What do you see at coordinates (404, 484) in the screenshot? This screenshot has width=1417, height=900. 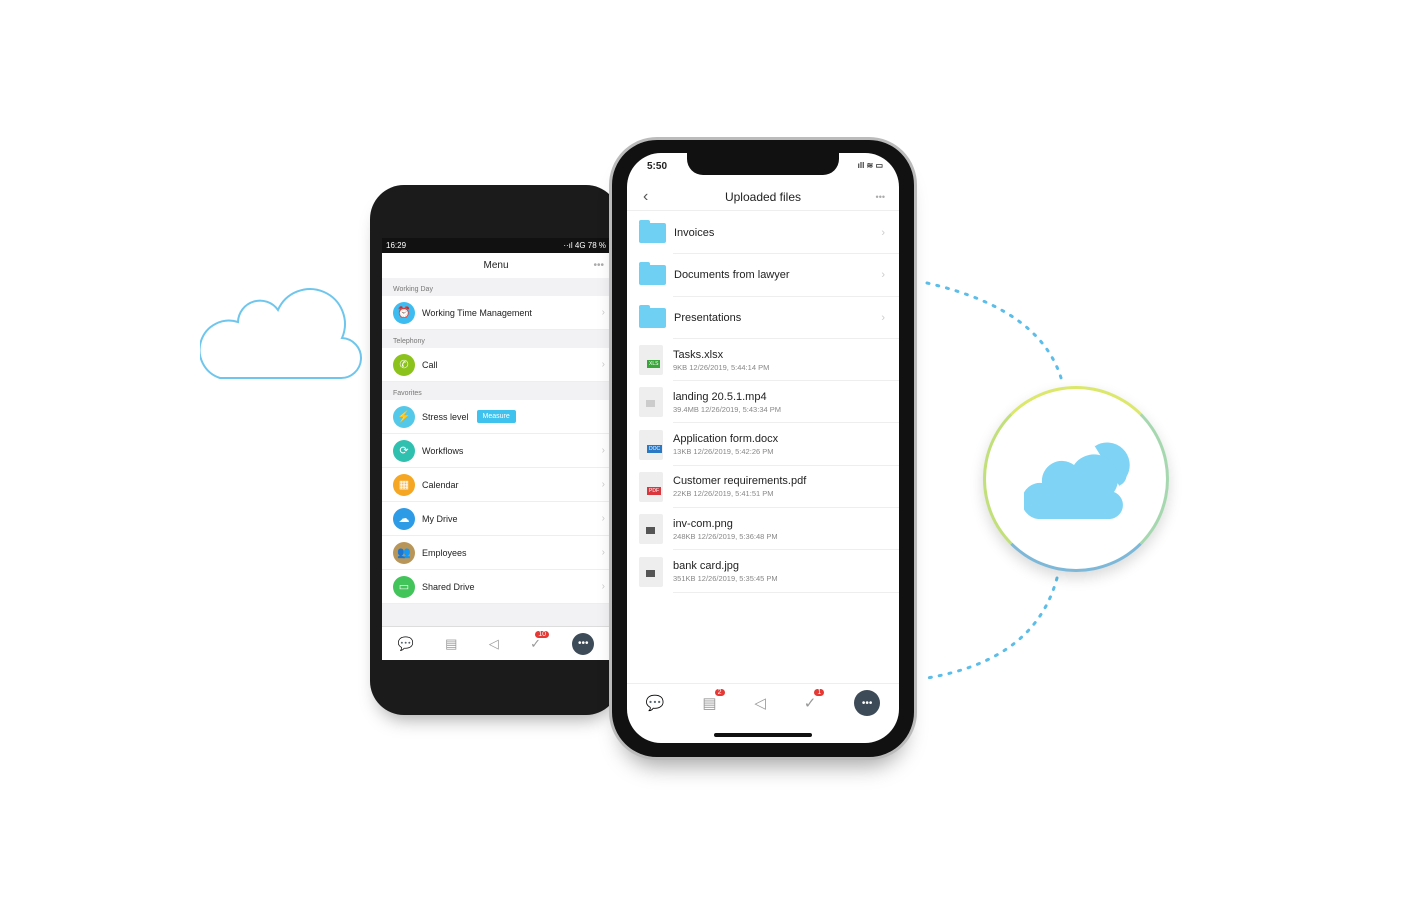 I see `calendar-icon: ▦` at bounding box center [404, 484].